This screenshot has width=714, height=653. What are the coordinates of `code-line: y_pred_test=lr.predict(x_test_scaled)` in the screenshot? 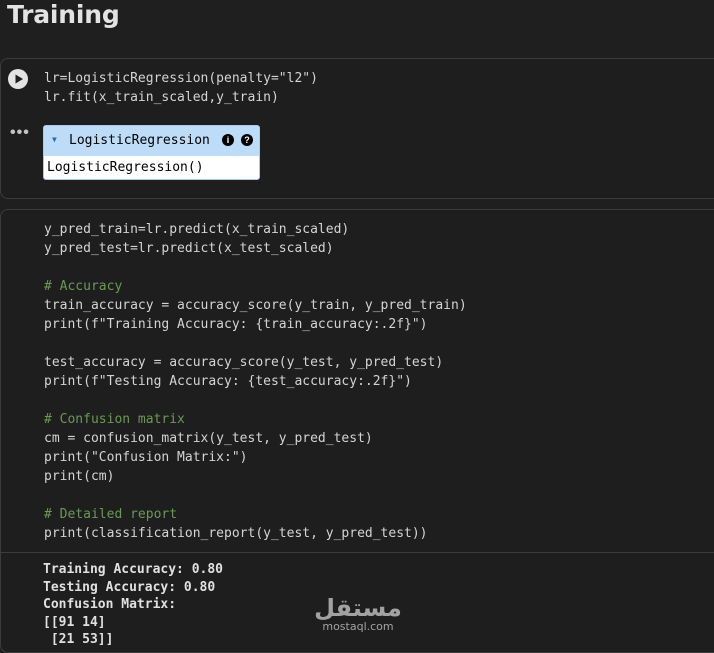 It's located at (189, 248).